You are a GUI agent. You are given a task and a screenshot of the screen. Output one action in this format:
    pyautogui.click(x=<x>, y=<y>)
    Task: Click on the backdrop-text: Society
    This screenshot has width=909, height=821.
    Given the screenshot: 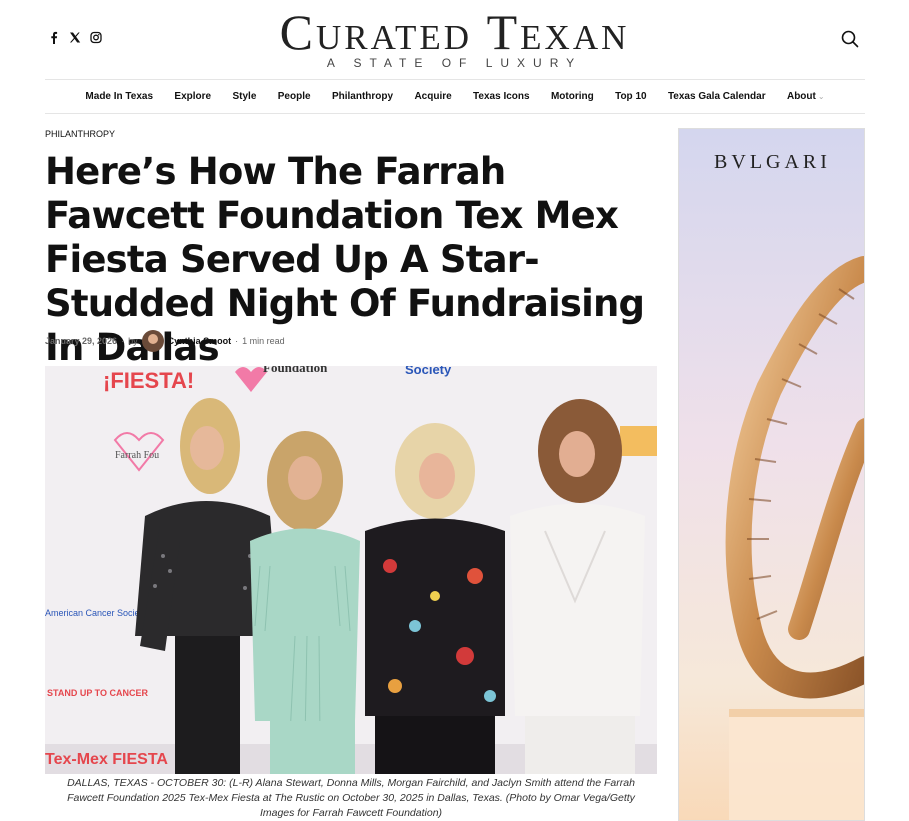 What is the action you would take?
    pyautogui.click(x=428, y=371)
    